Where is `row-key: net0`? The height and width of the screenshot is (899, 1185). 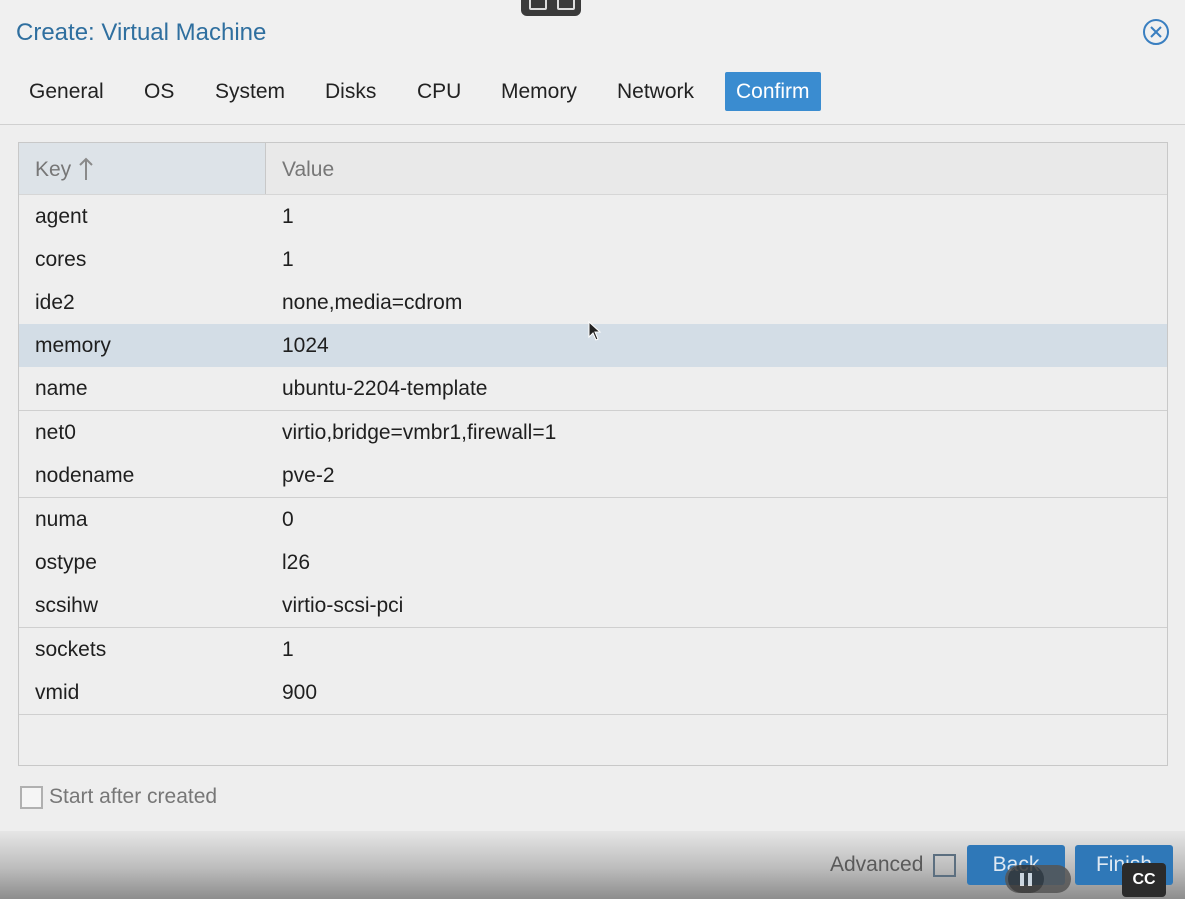
row-key: net0 is located at coordinates (55, 432).